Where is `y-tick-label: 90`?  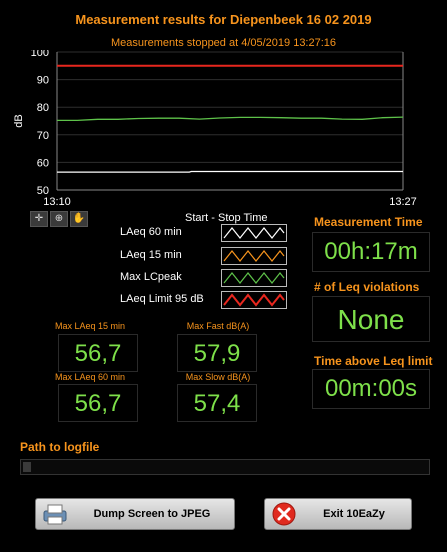
y-tick-label: 90 is located at coordinates (43, 81).